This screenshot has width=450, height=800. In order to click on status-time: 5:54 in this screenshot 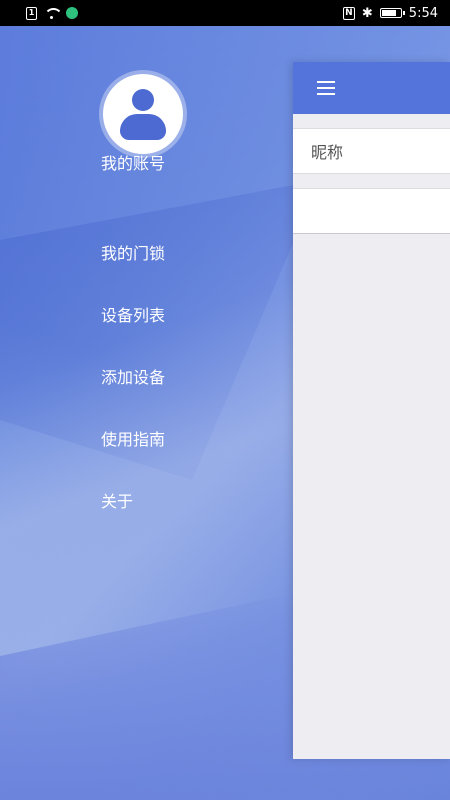, I will do `click(423, 13)`.